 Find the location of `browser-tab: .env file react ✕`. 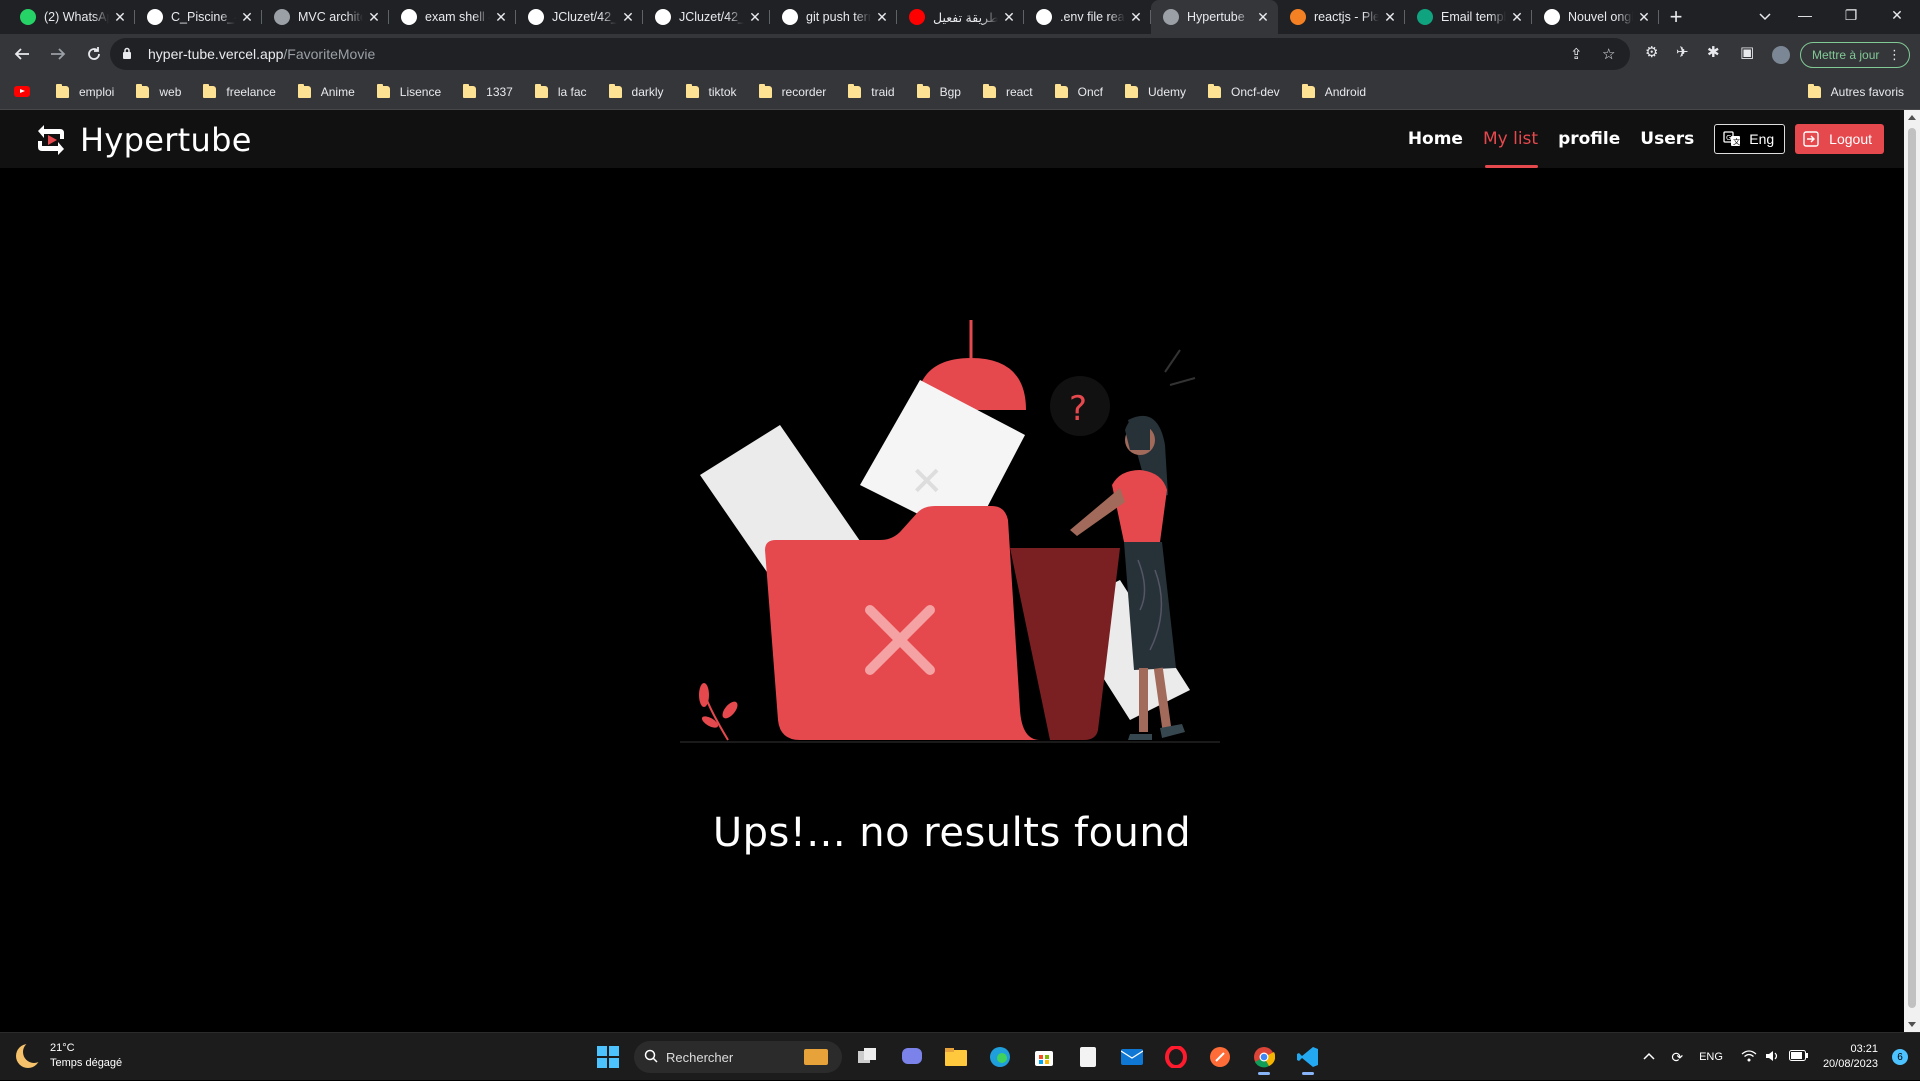

browser-tab: .env file react ✕ is located at coordinates (1087, 17).